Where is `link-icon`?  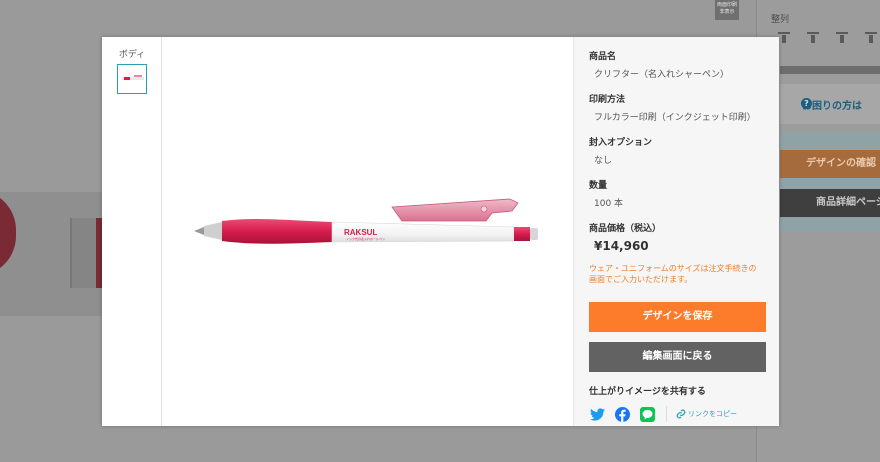 link-icon is located at coordinates (681, 414).